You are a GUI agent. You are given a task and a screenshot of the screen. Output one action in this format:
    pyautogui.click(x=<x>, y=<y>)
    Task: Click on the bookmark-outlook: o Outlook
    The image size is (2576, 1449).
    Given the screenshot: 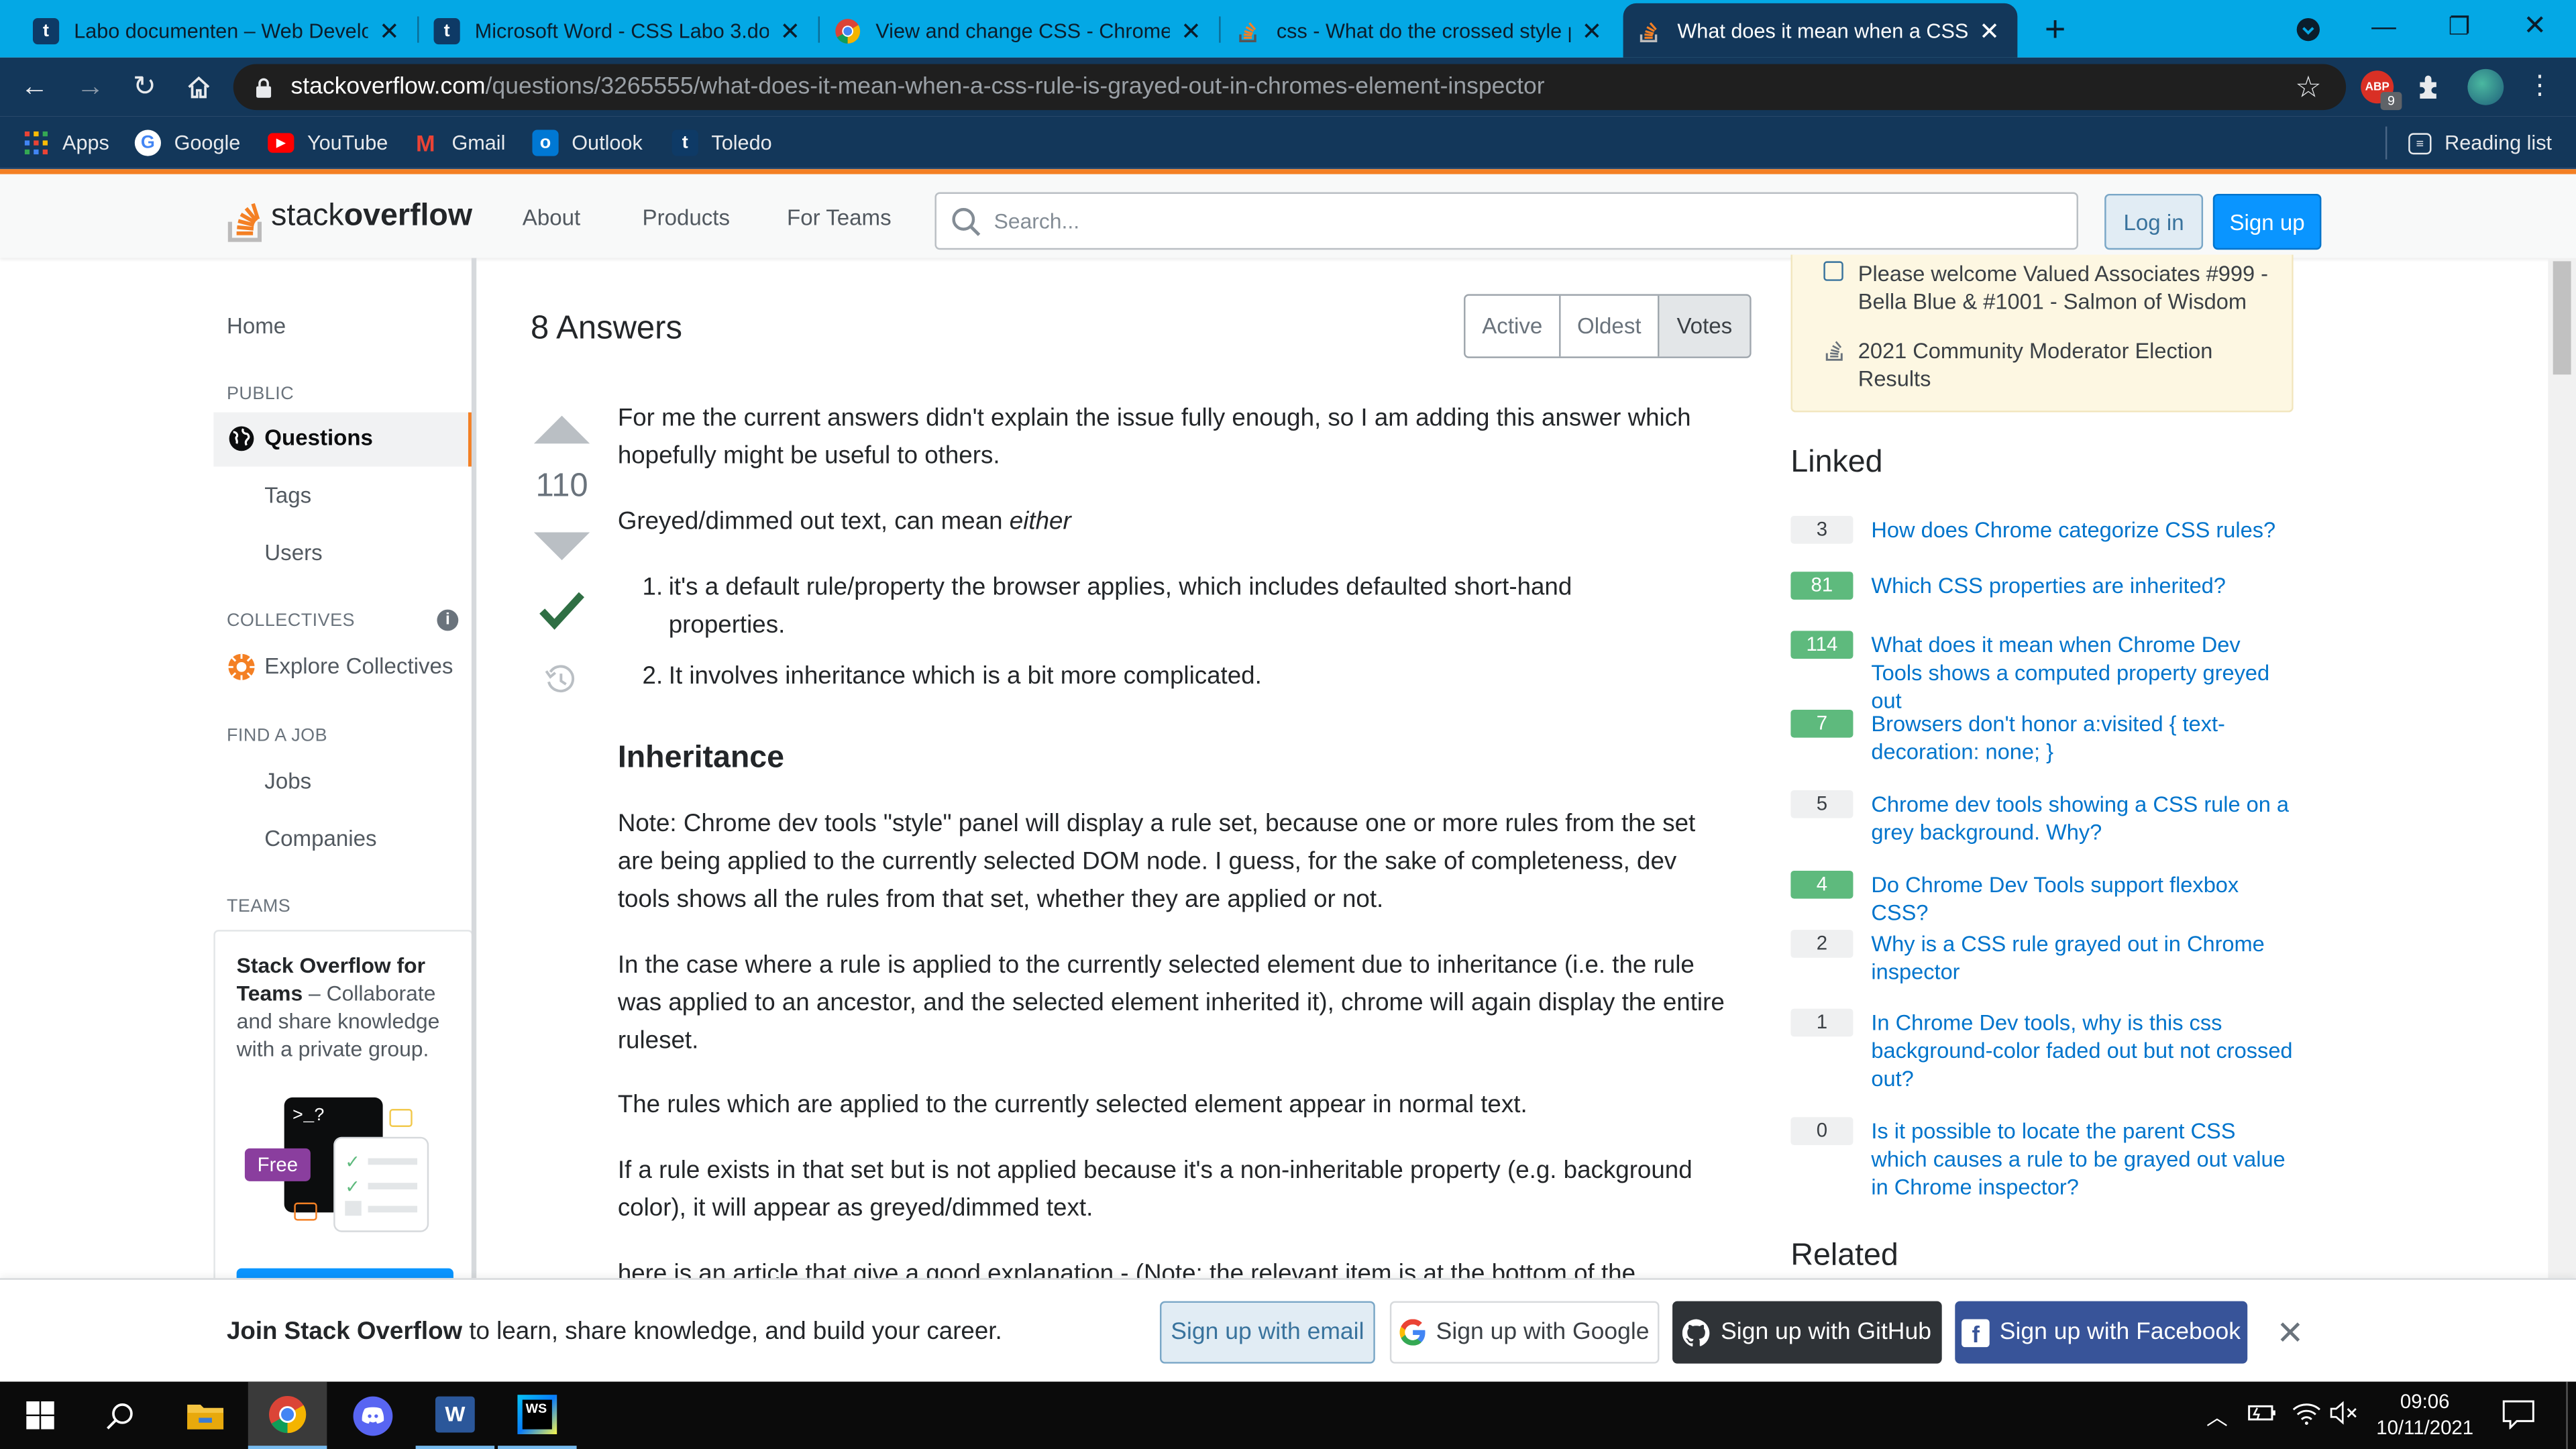 What is the action you would take?
    pyautogui.click(x=587, y=143)
    